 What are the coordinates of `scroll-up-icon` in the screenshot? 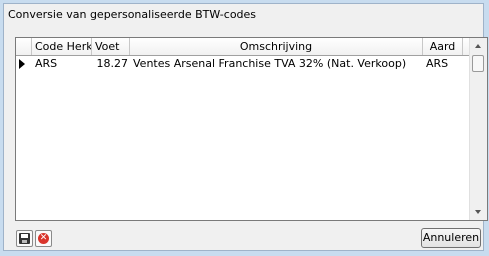 It's located at (478, 46).